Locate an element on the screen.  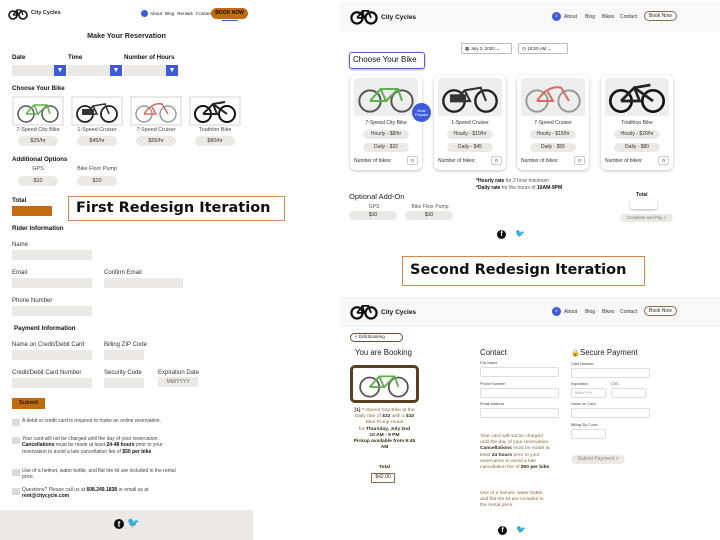
time-select: ▼ is located at coordinates (95, 70).